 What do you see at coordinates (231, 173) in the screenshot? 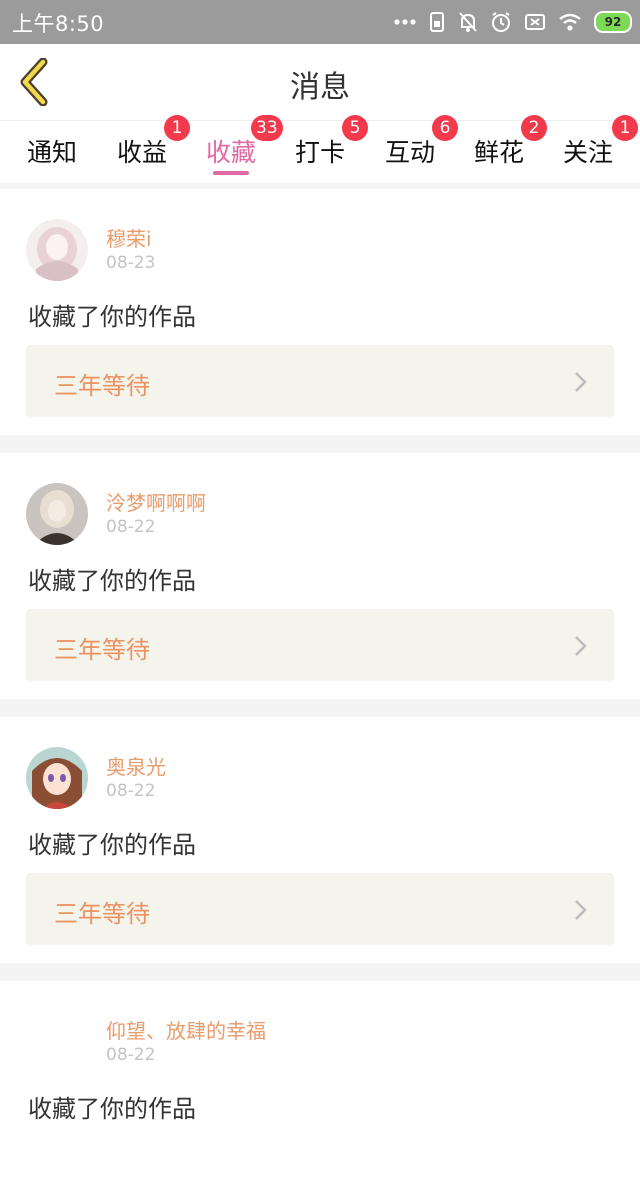
I see `active-tab-indicator` at bounding box center [231, 173].